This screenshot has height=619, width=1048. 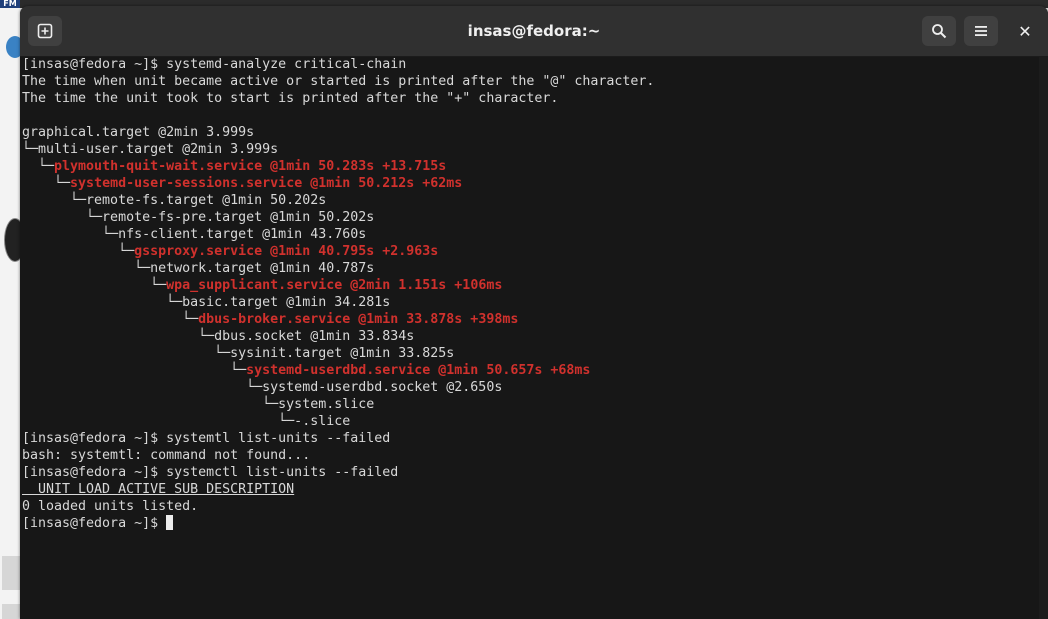 I want to click on terminal-line: └─dbus.socket @1min 33.834s, so click(x=529, y=336).